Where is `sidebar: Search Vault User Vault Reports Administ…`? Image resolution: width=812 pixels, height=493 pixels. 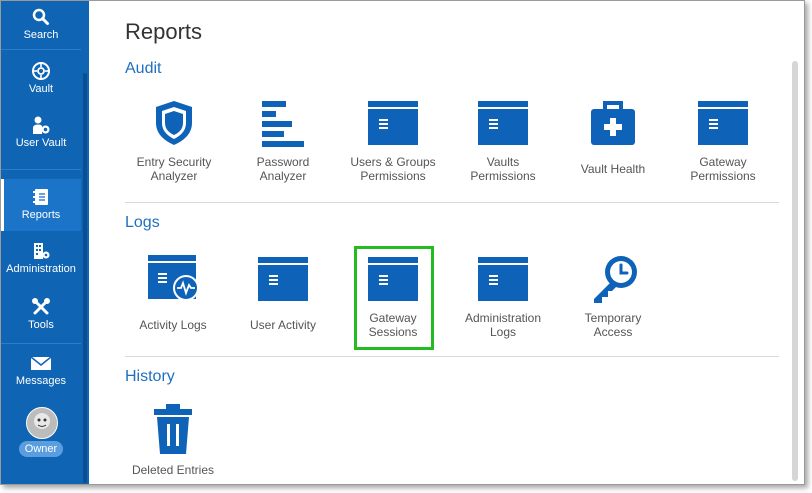
sidebar: Search Vault User Vault Reports Administ… is located at coordinates (45, 242).